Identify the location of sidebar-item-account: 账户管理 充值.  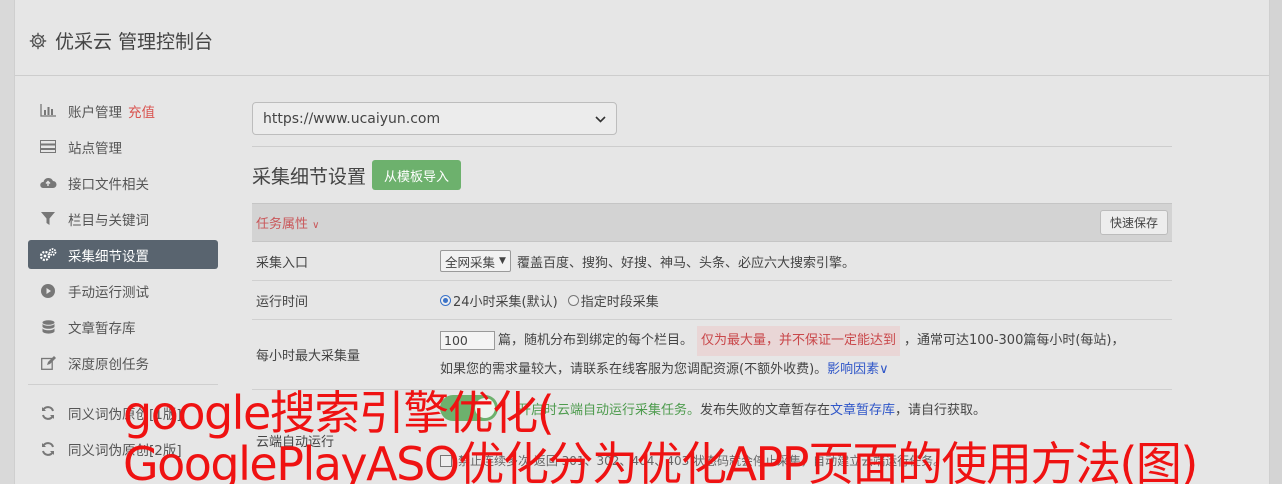
(123, 110).